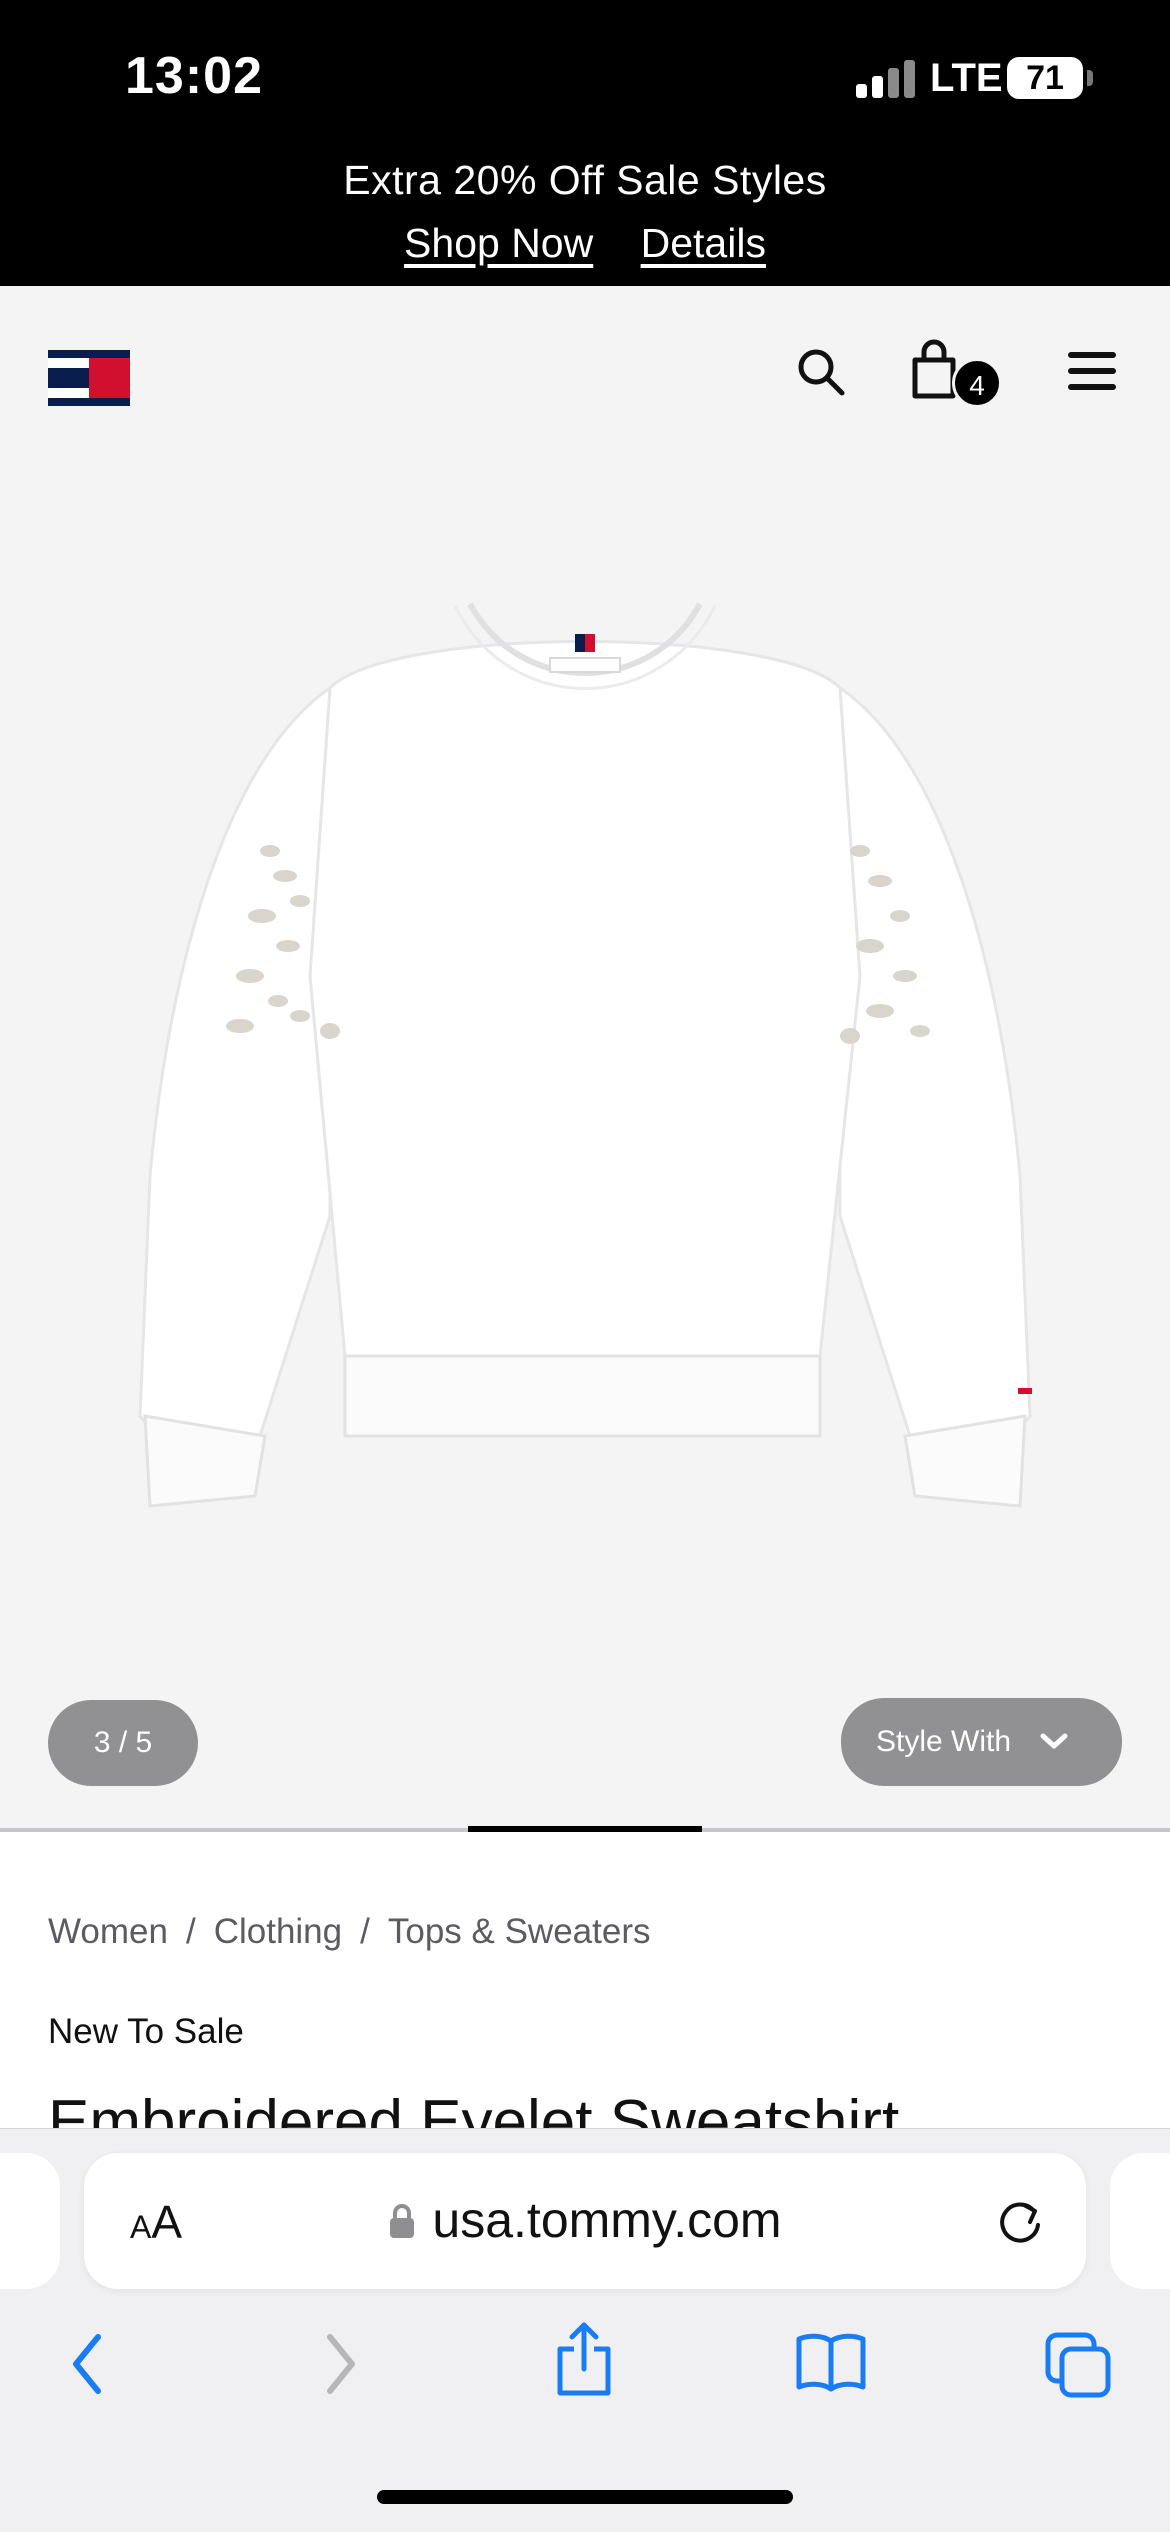  What do you see at coordinates (944, 1741) in the screenshot?
I see `style-with-label: Style With` at bounding box center [944, 1741].